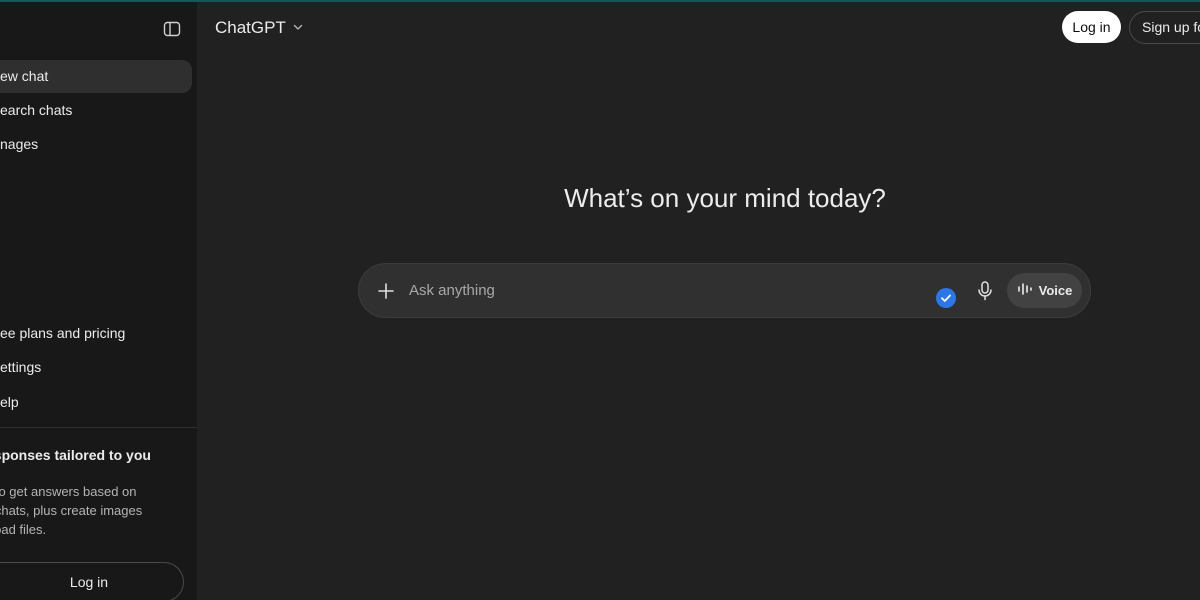 Image resolution: width=1200 pixels, height=600 pixels. I want to click on plus-icon, so click(386, 291).